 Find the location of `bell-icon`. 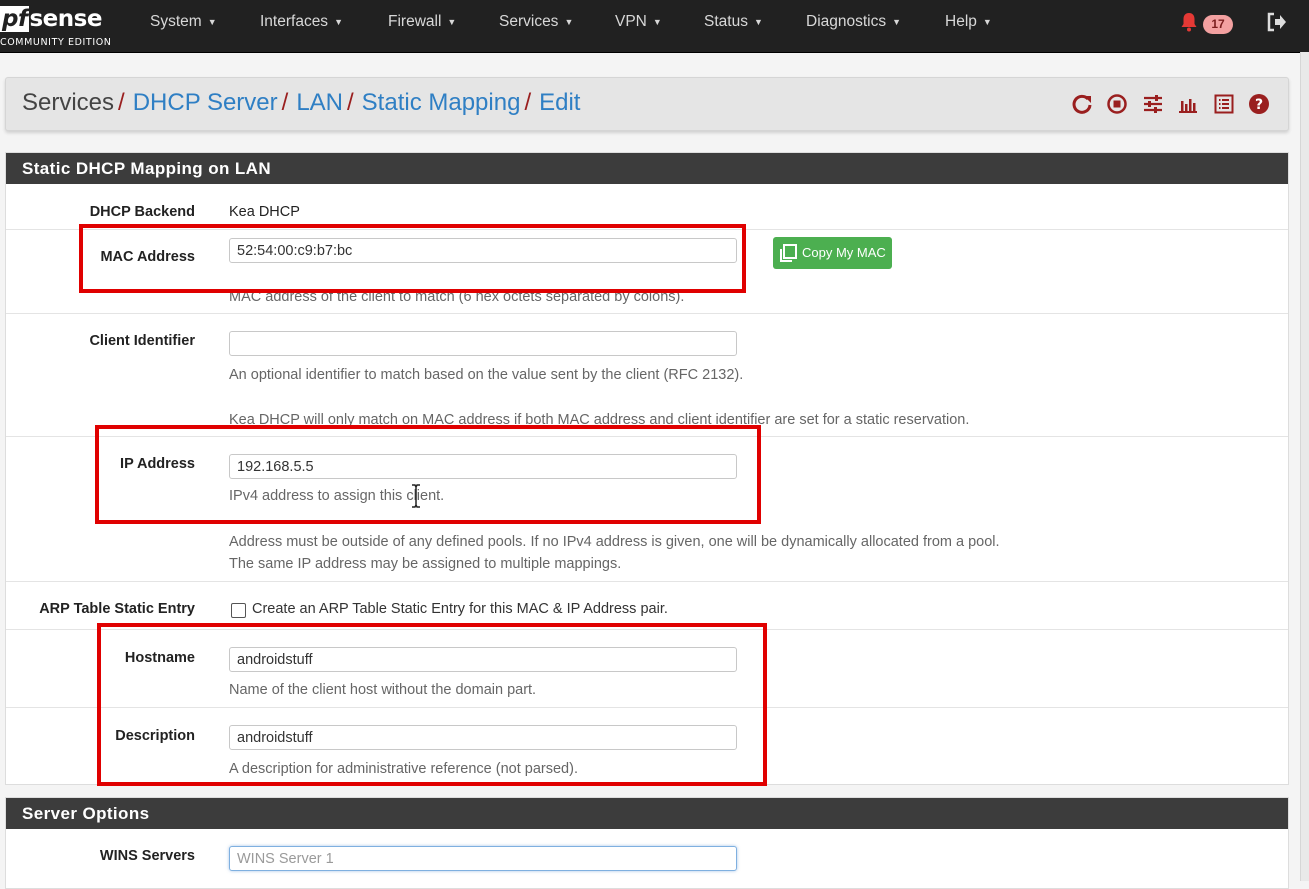

bell-icon is located at coordinates (1189, 22).